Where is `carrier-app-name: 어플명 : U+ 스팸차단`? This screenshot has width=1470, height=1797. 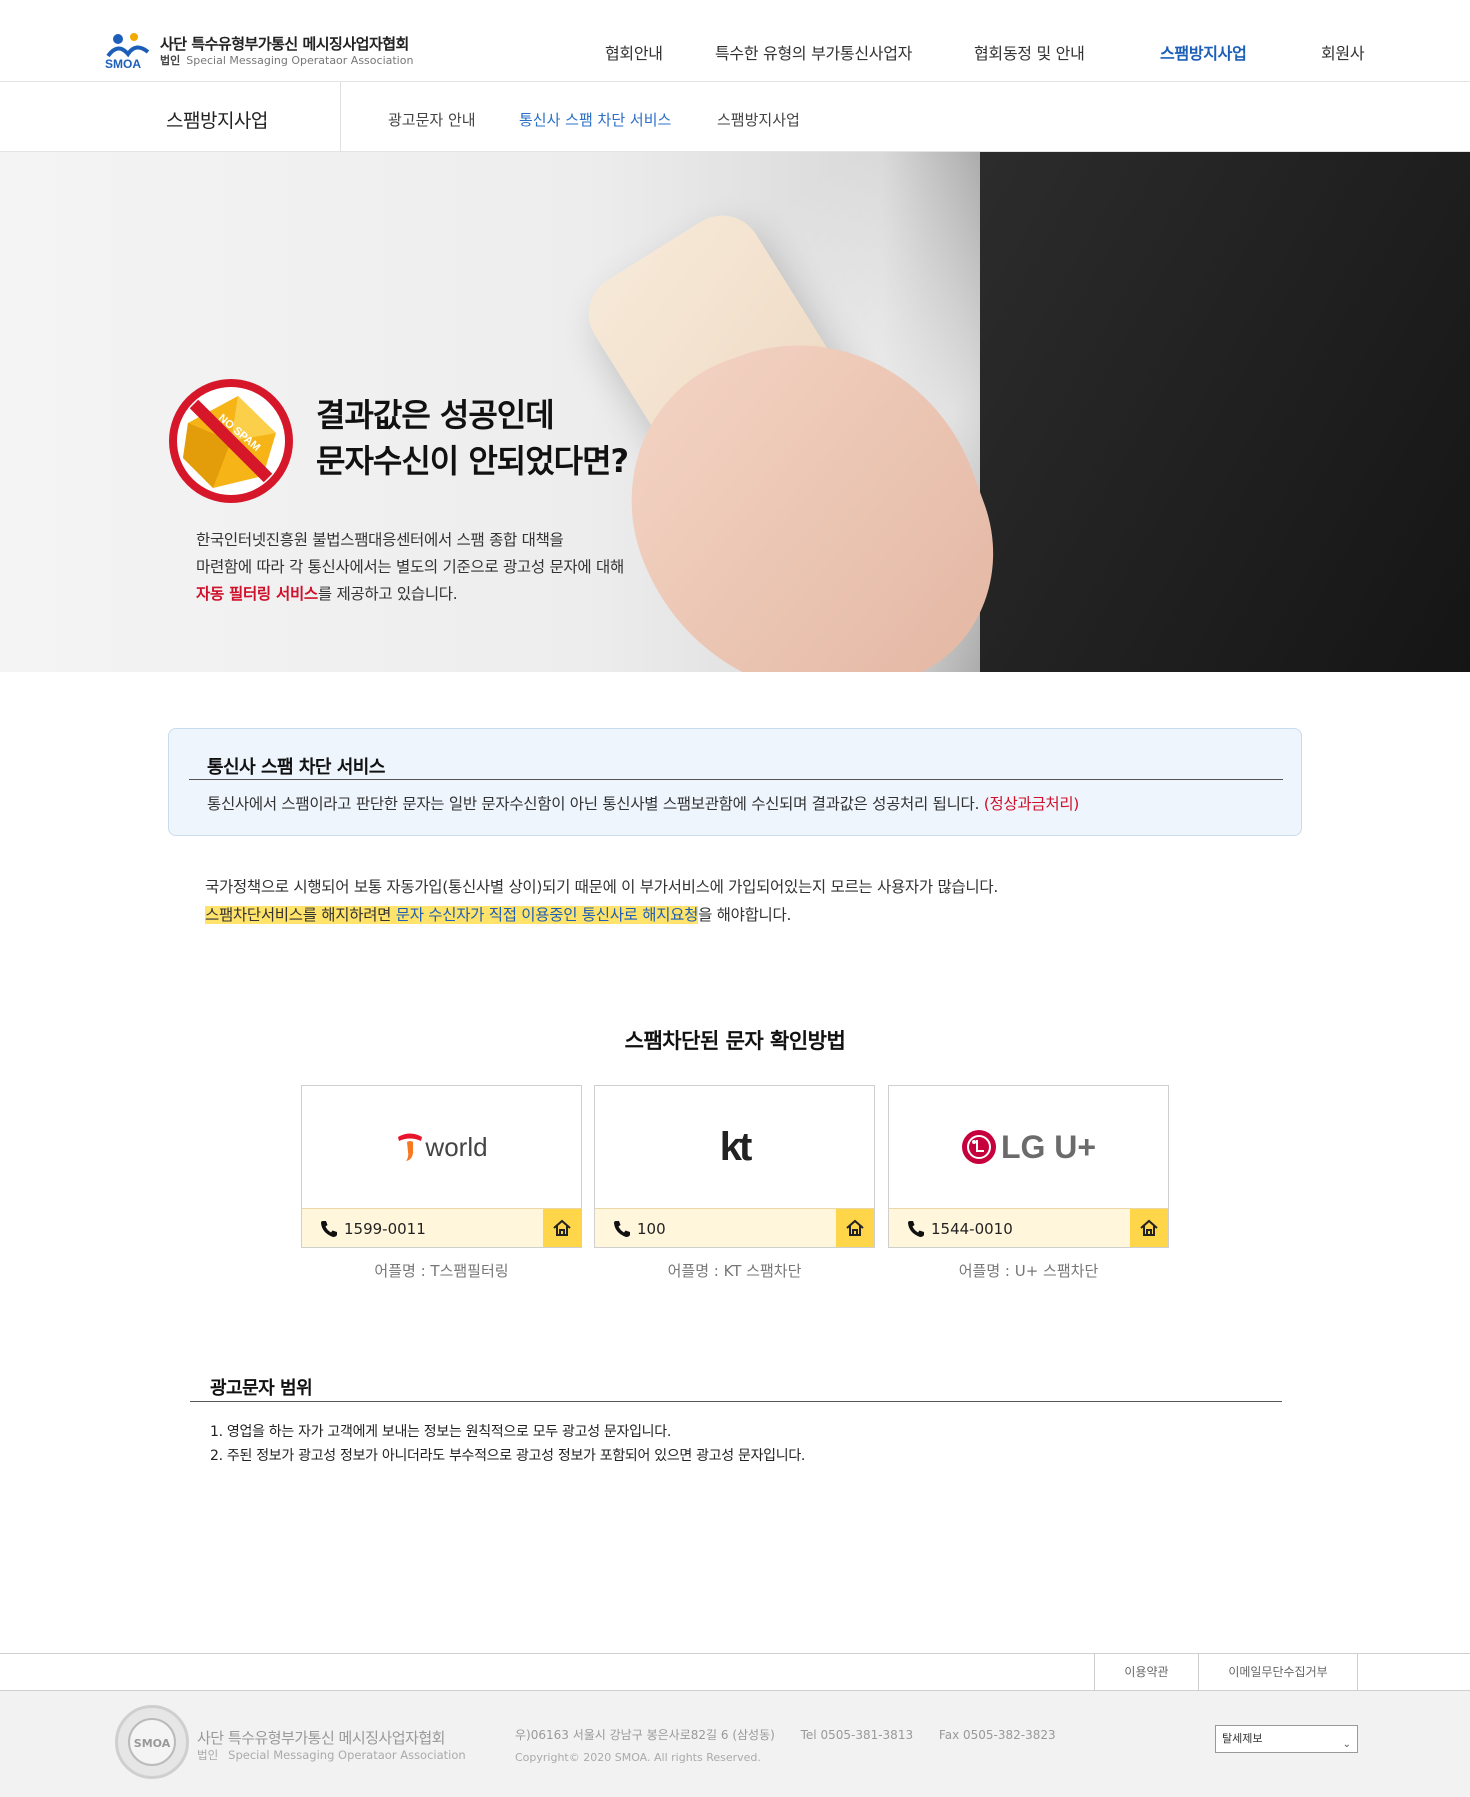 carrier-app-name: 어플명 : U+ 스팸차단 is located at coordinates (1028, 1271).